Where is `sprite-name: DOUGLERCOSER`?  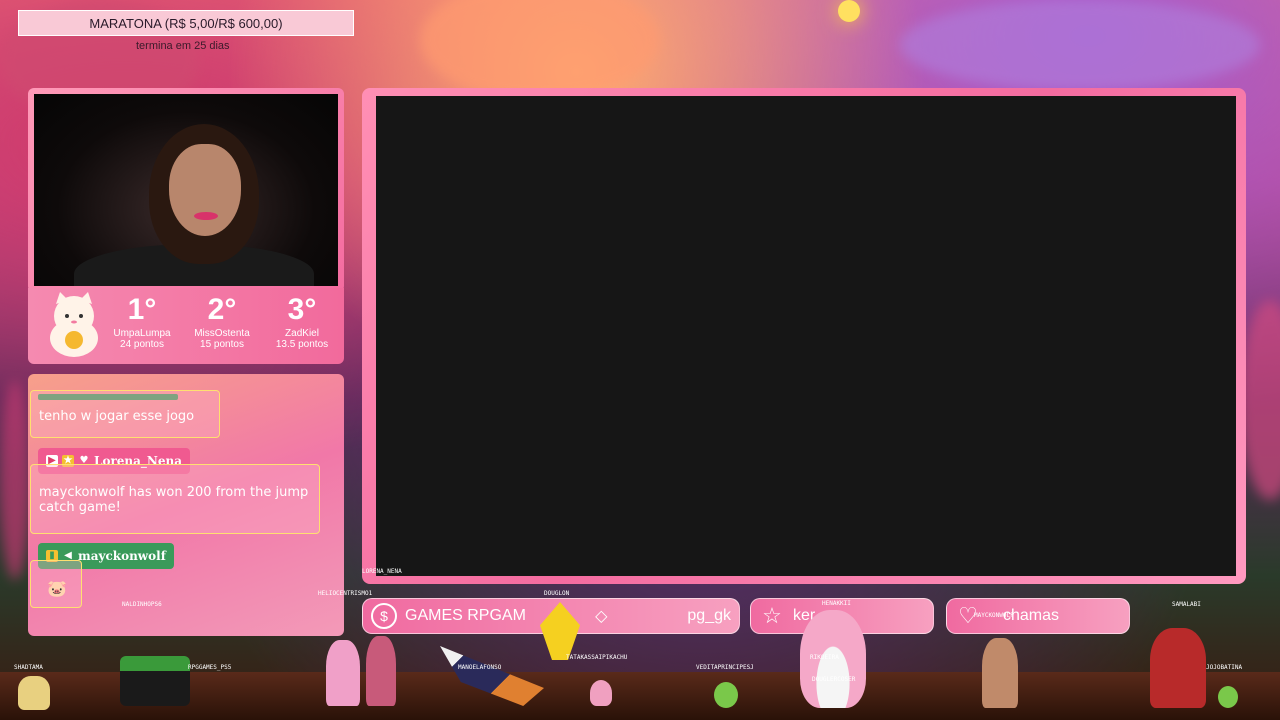 sprite-name: DOUGLERCOSER is located at coordinates (834, 679).